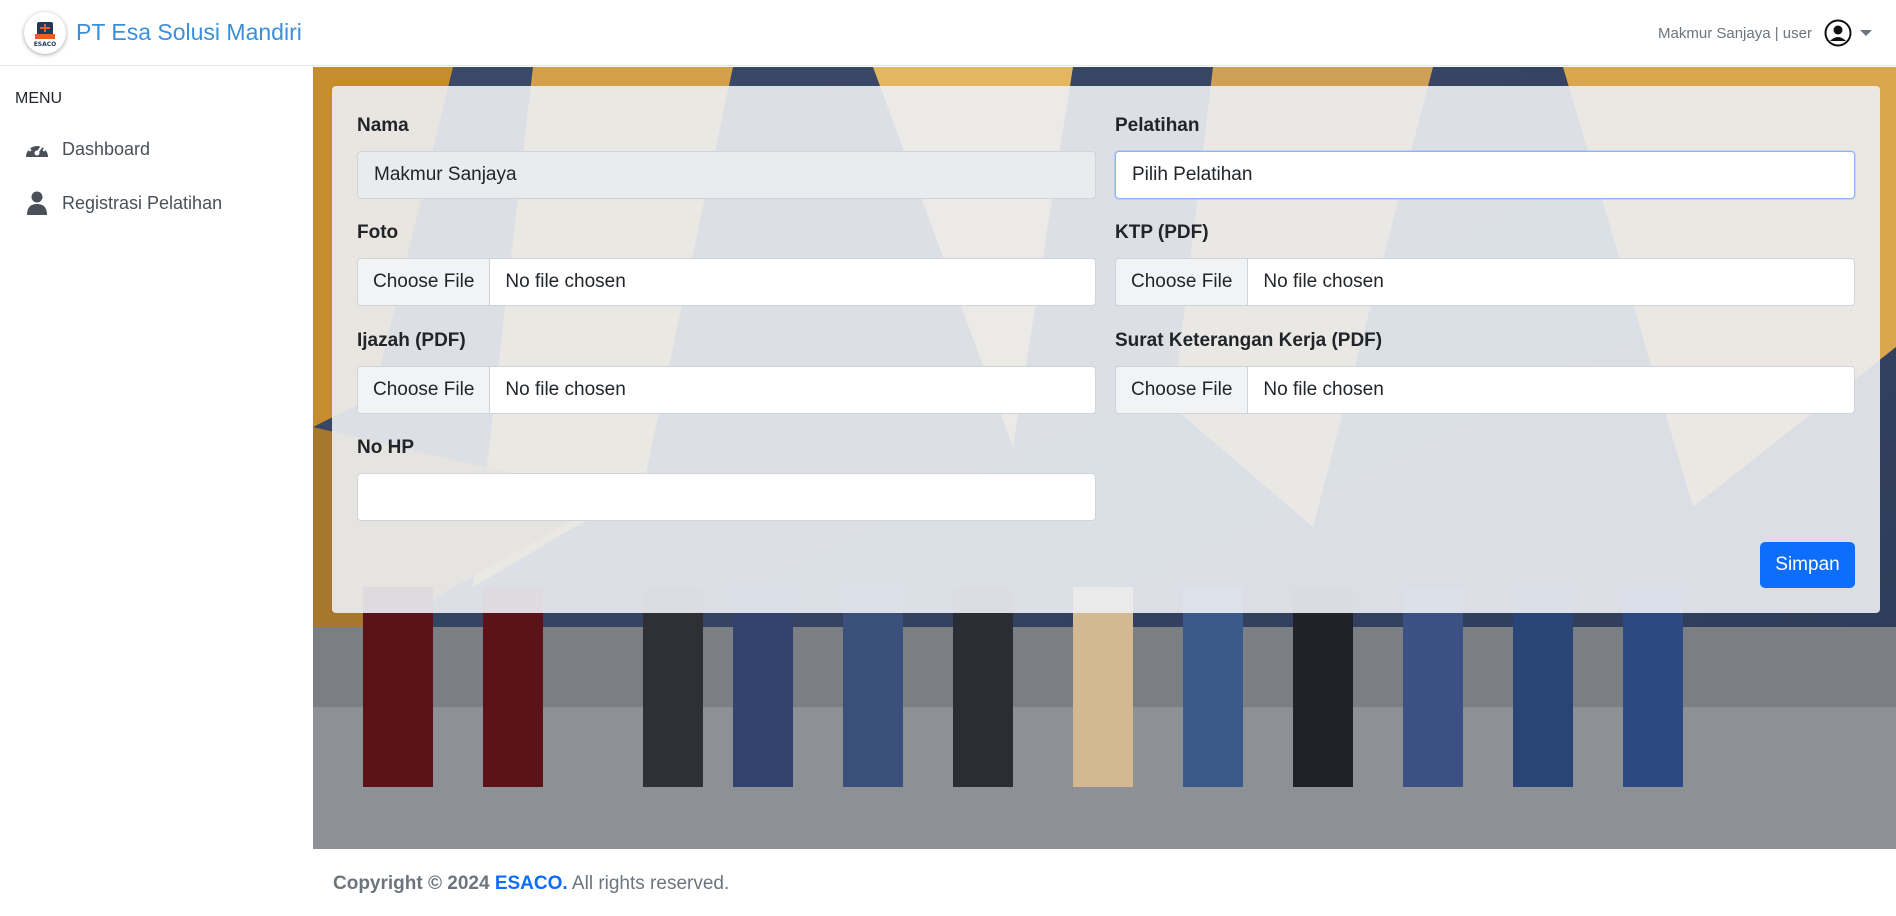 The image size is (1896, 916). Describe the element at coordinates (726, 282) in the screenshot. I see `foto-file-input: Choose File No file chosen` at that location.